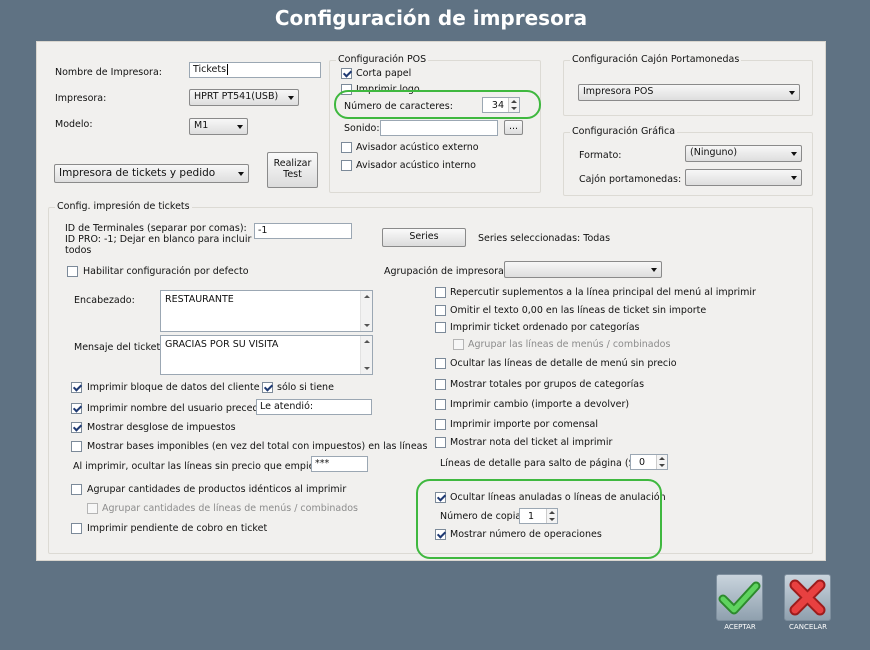  I want to click on desglose-checkbox, so click(76, 427).